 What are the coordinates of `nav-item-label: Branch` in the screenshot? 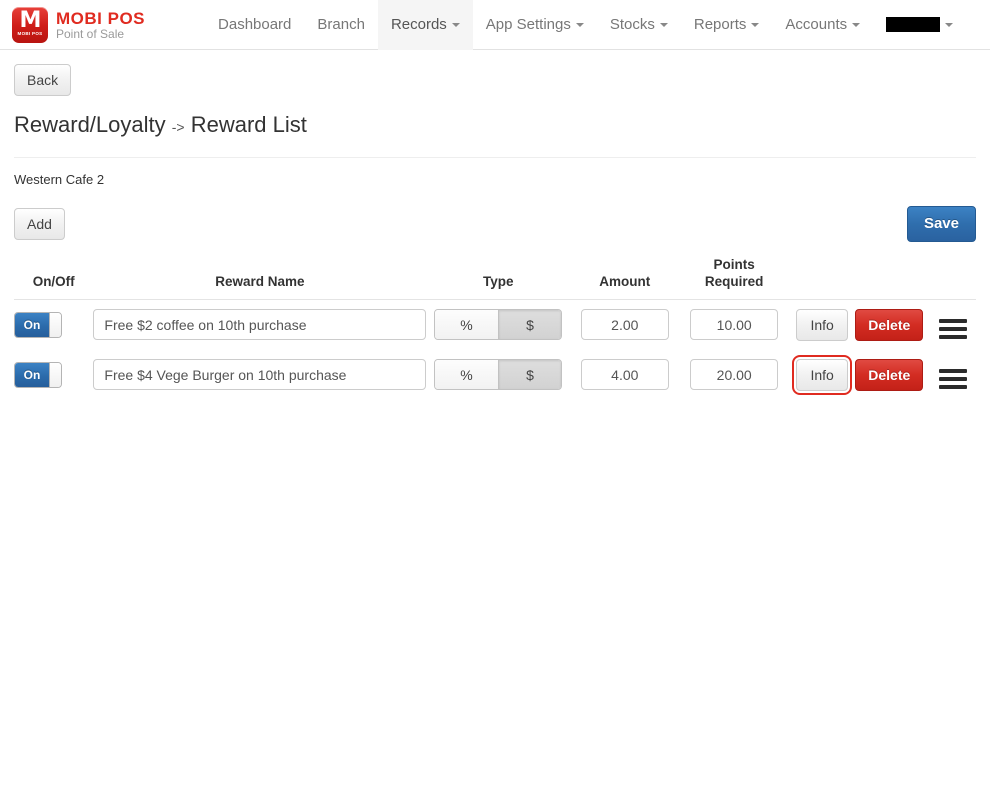 It's located at (341, 24).